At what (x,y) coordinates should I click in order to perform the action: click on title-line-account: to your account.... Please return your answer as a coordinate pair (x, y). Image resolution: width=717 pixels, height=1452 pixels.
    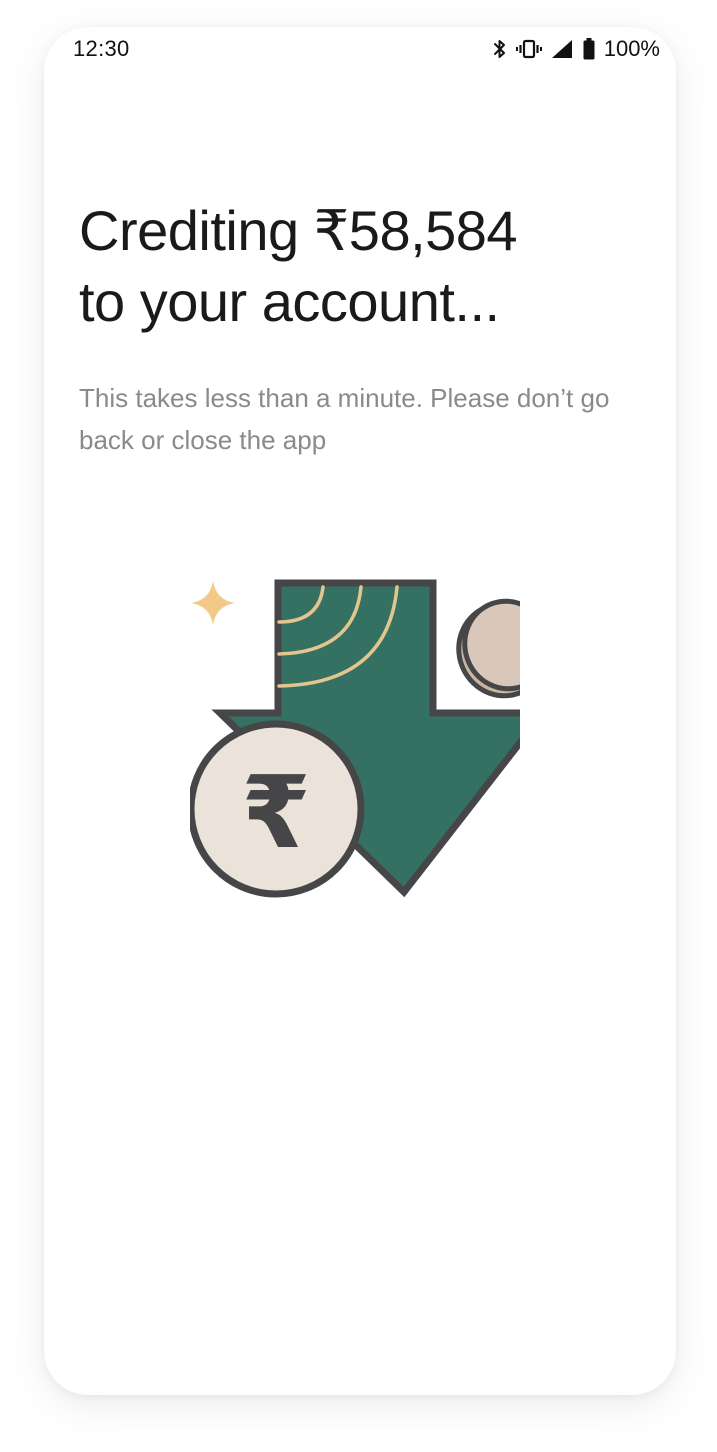
    Looking at the image, I should click on (289, 301).